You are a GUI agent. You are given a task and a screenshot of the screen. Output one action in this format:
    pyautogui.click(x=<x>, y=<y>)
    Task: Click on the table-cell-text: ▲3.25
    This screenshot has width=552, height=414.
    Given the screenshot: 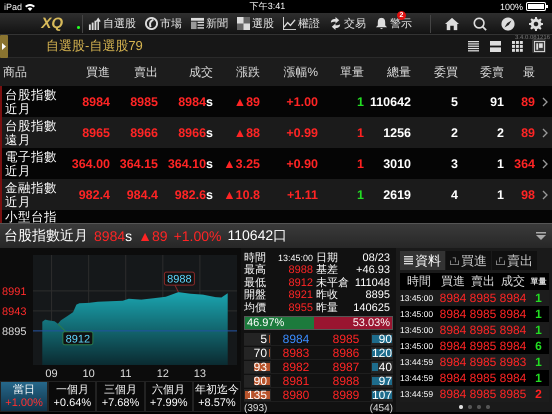 What is the action you would take?
    pyautogui.click(x=241, y=163)
    